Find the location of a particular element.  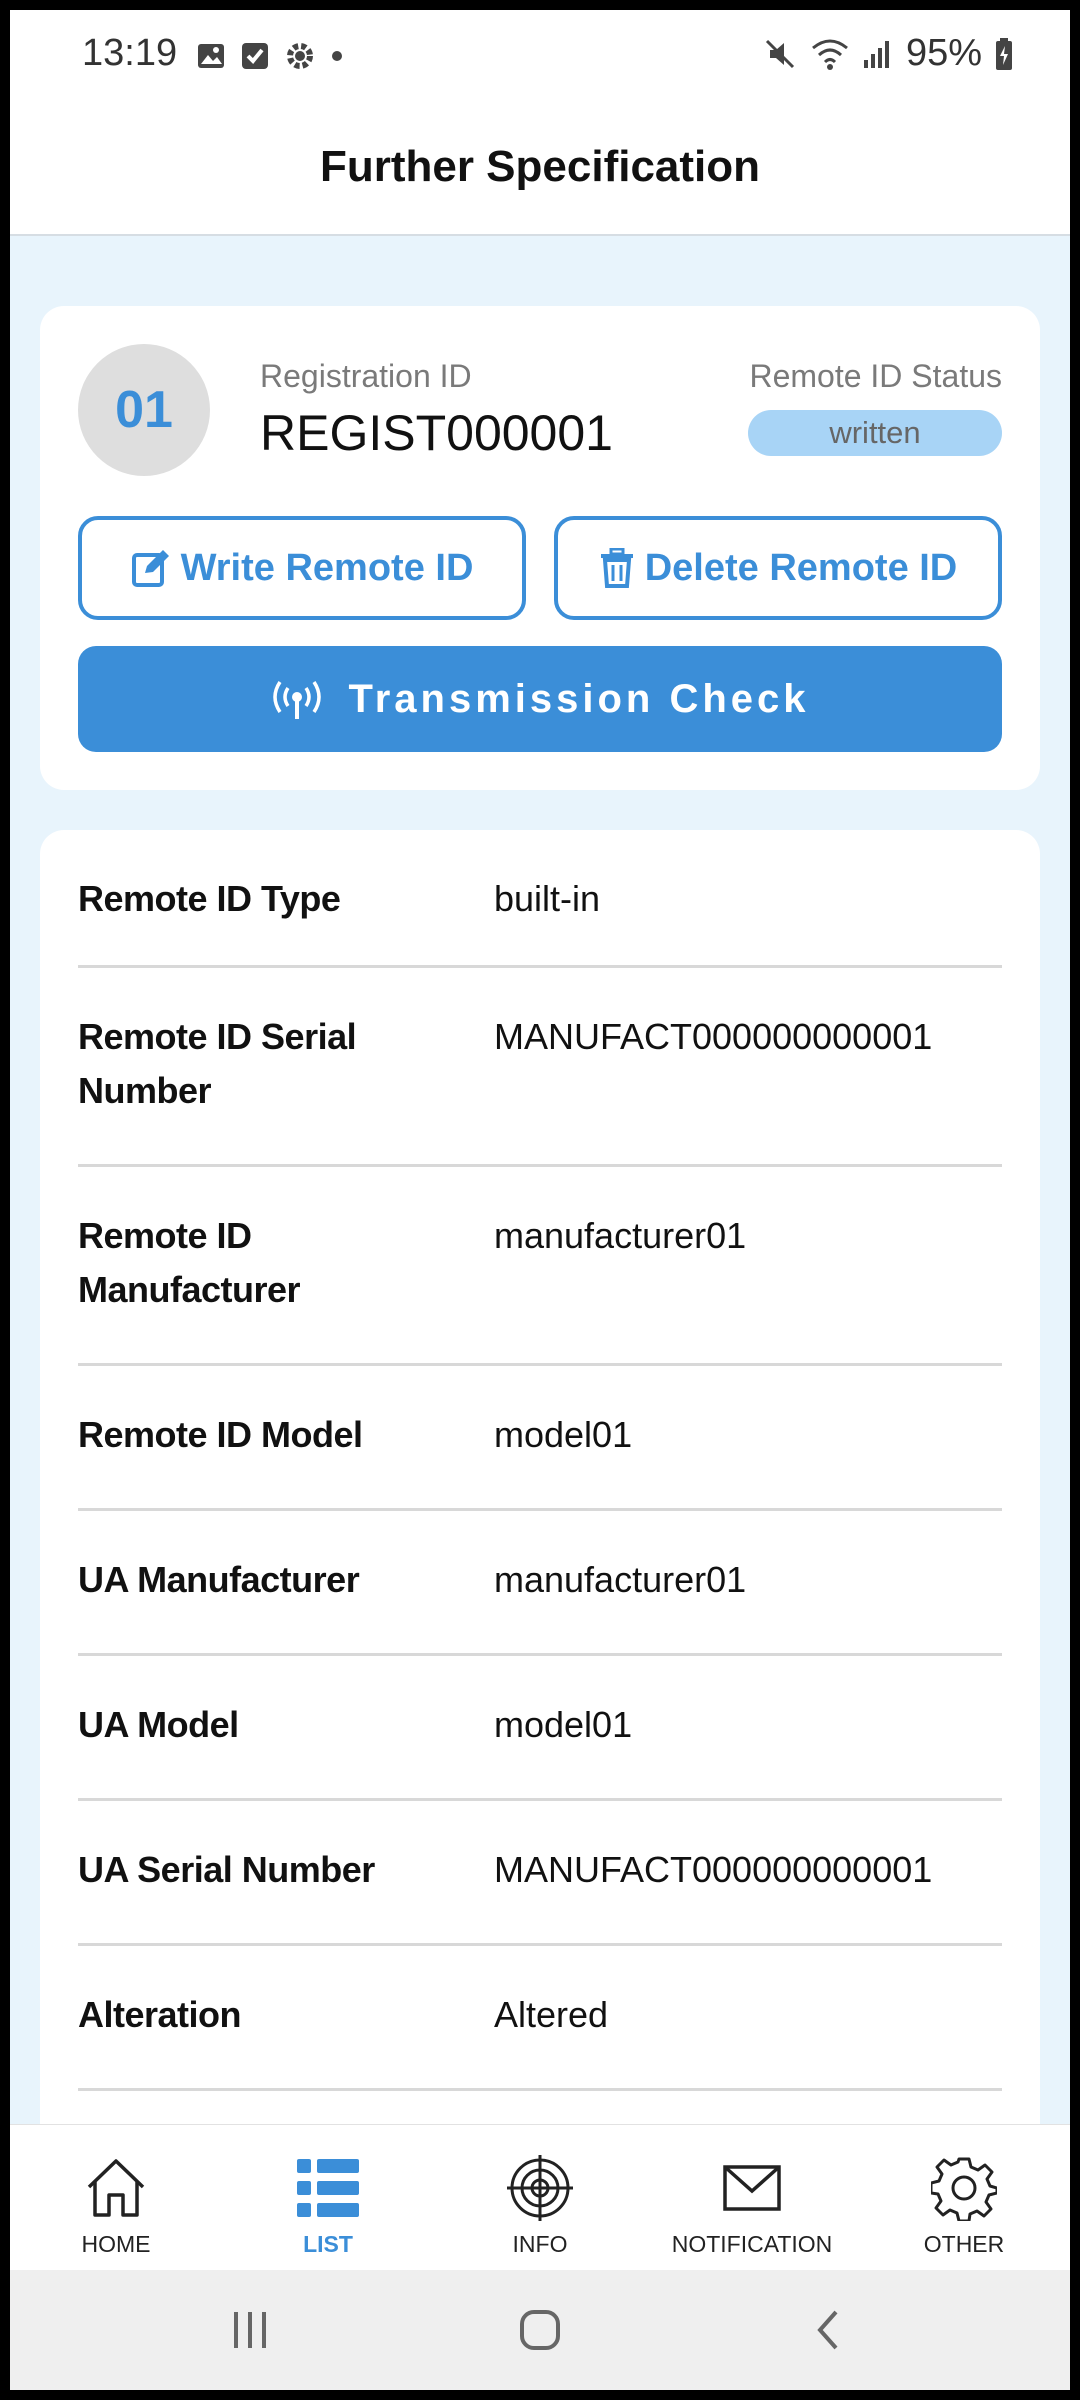

back-button is located at coordinates (830, 2330).